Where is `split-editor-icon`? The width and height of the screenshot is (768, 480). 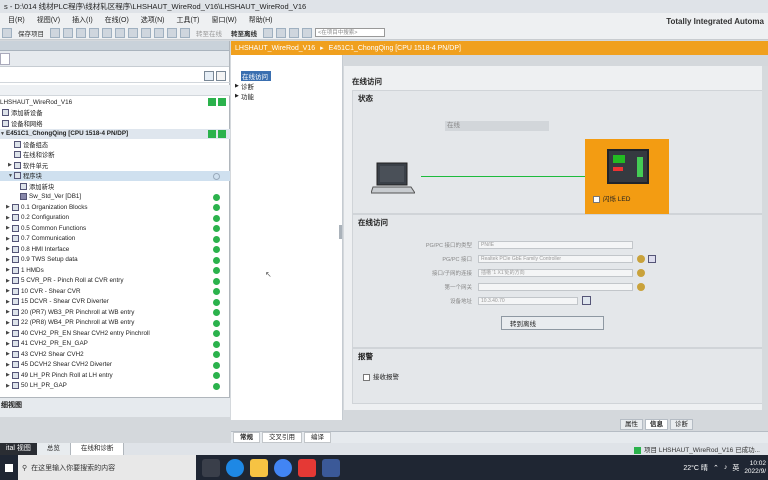 split-editor-icon is located at coordinates (294, 32).